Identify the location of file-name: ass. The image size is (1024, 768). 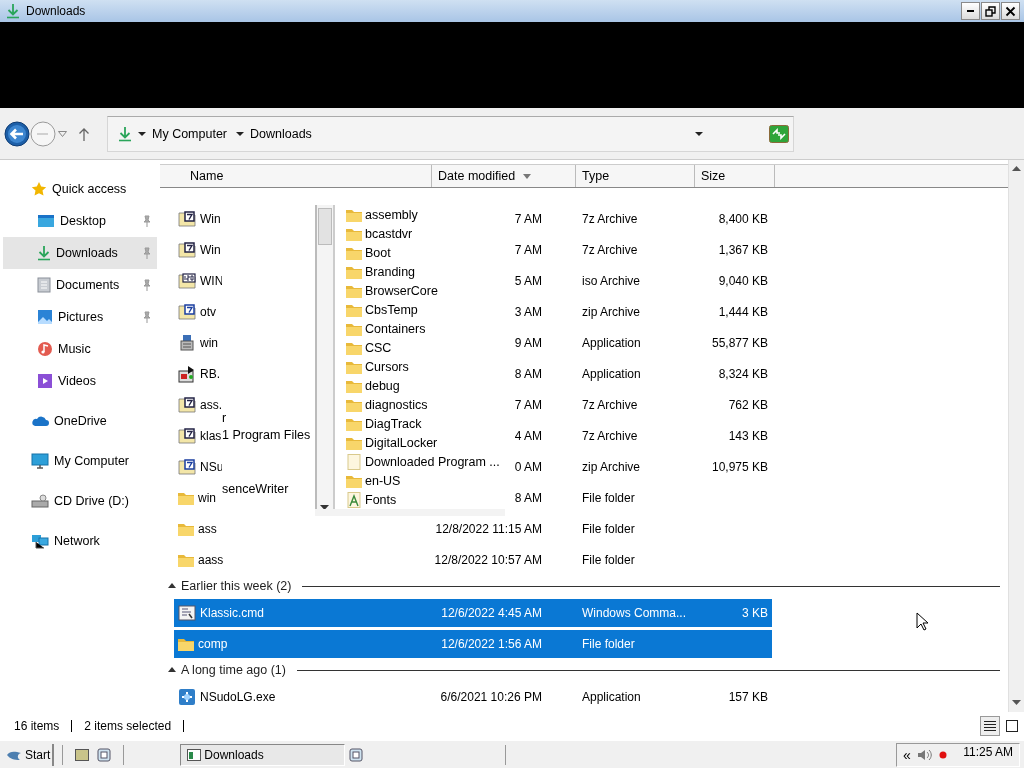
(207, 528).